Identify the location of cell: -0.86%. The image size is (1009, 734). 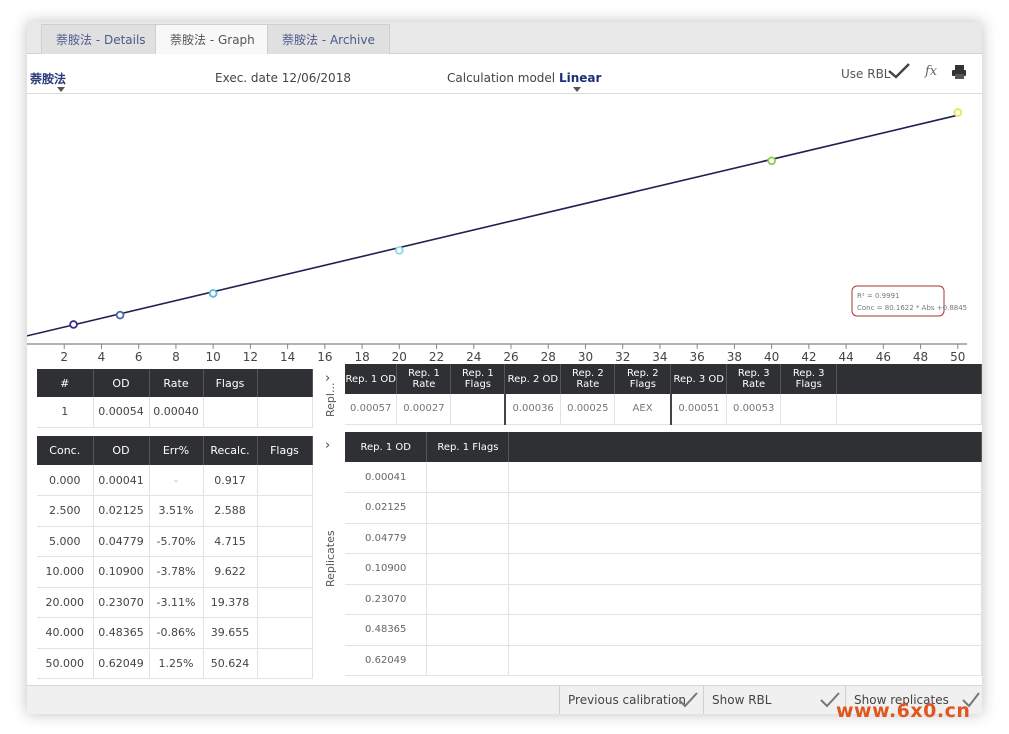
(176, 633).